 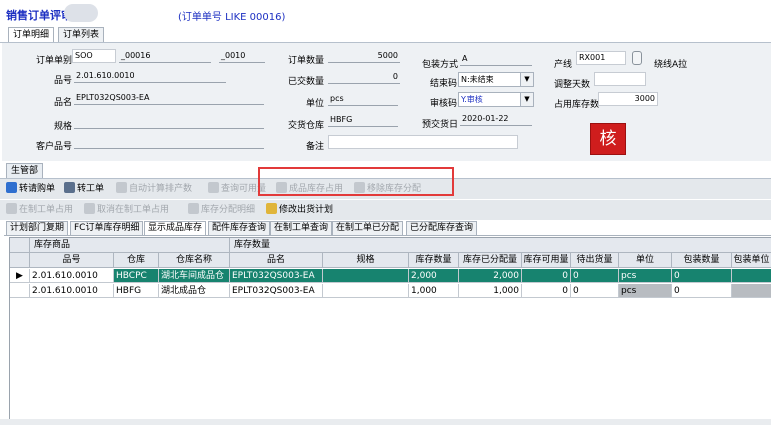 What do you see at coordinates (63, 103) in the screenshot?
I see `part-name-label: 品名` at bounding box center [63, 103].